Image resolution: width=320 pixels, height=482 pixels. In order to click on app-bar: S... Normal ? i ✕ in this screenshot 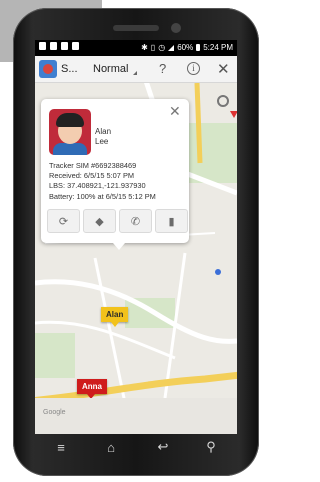, I will do `click(136, 69)`.